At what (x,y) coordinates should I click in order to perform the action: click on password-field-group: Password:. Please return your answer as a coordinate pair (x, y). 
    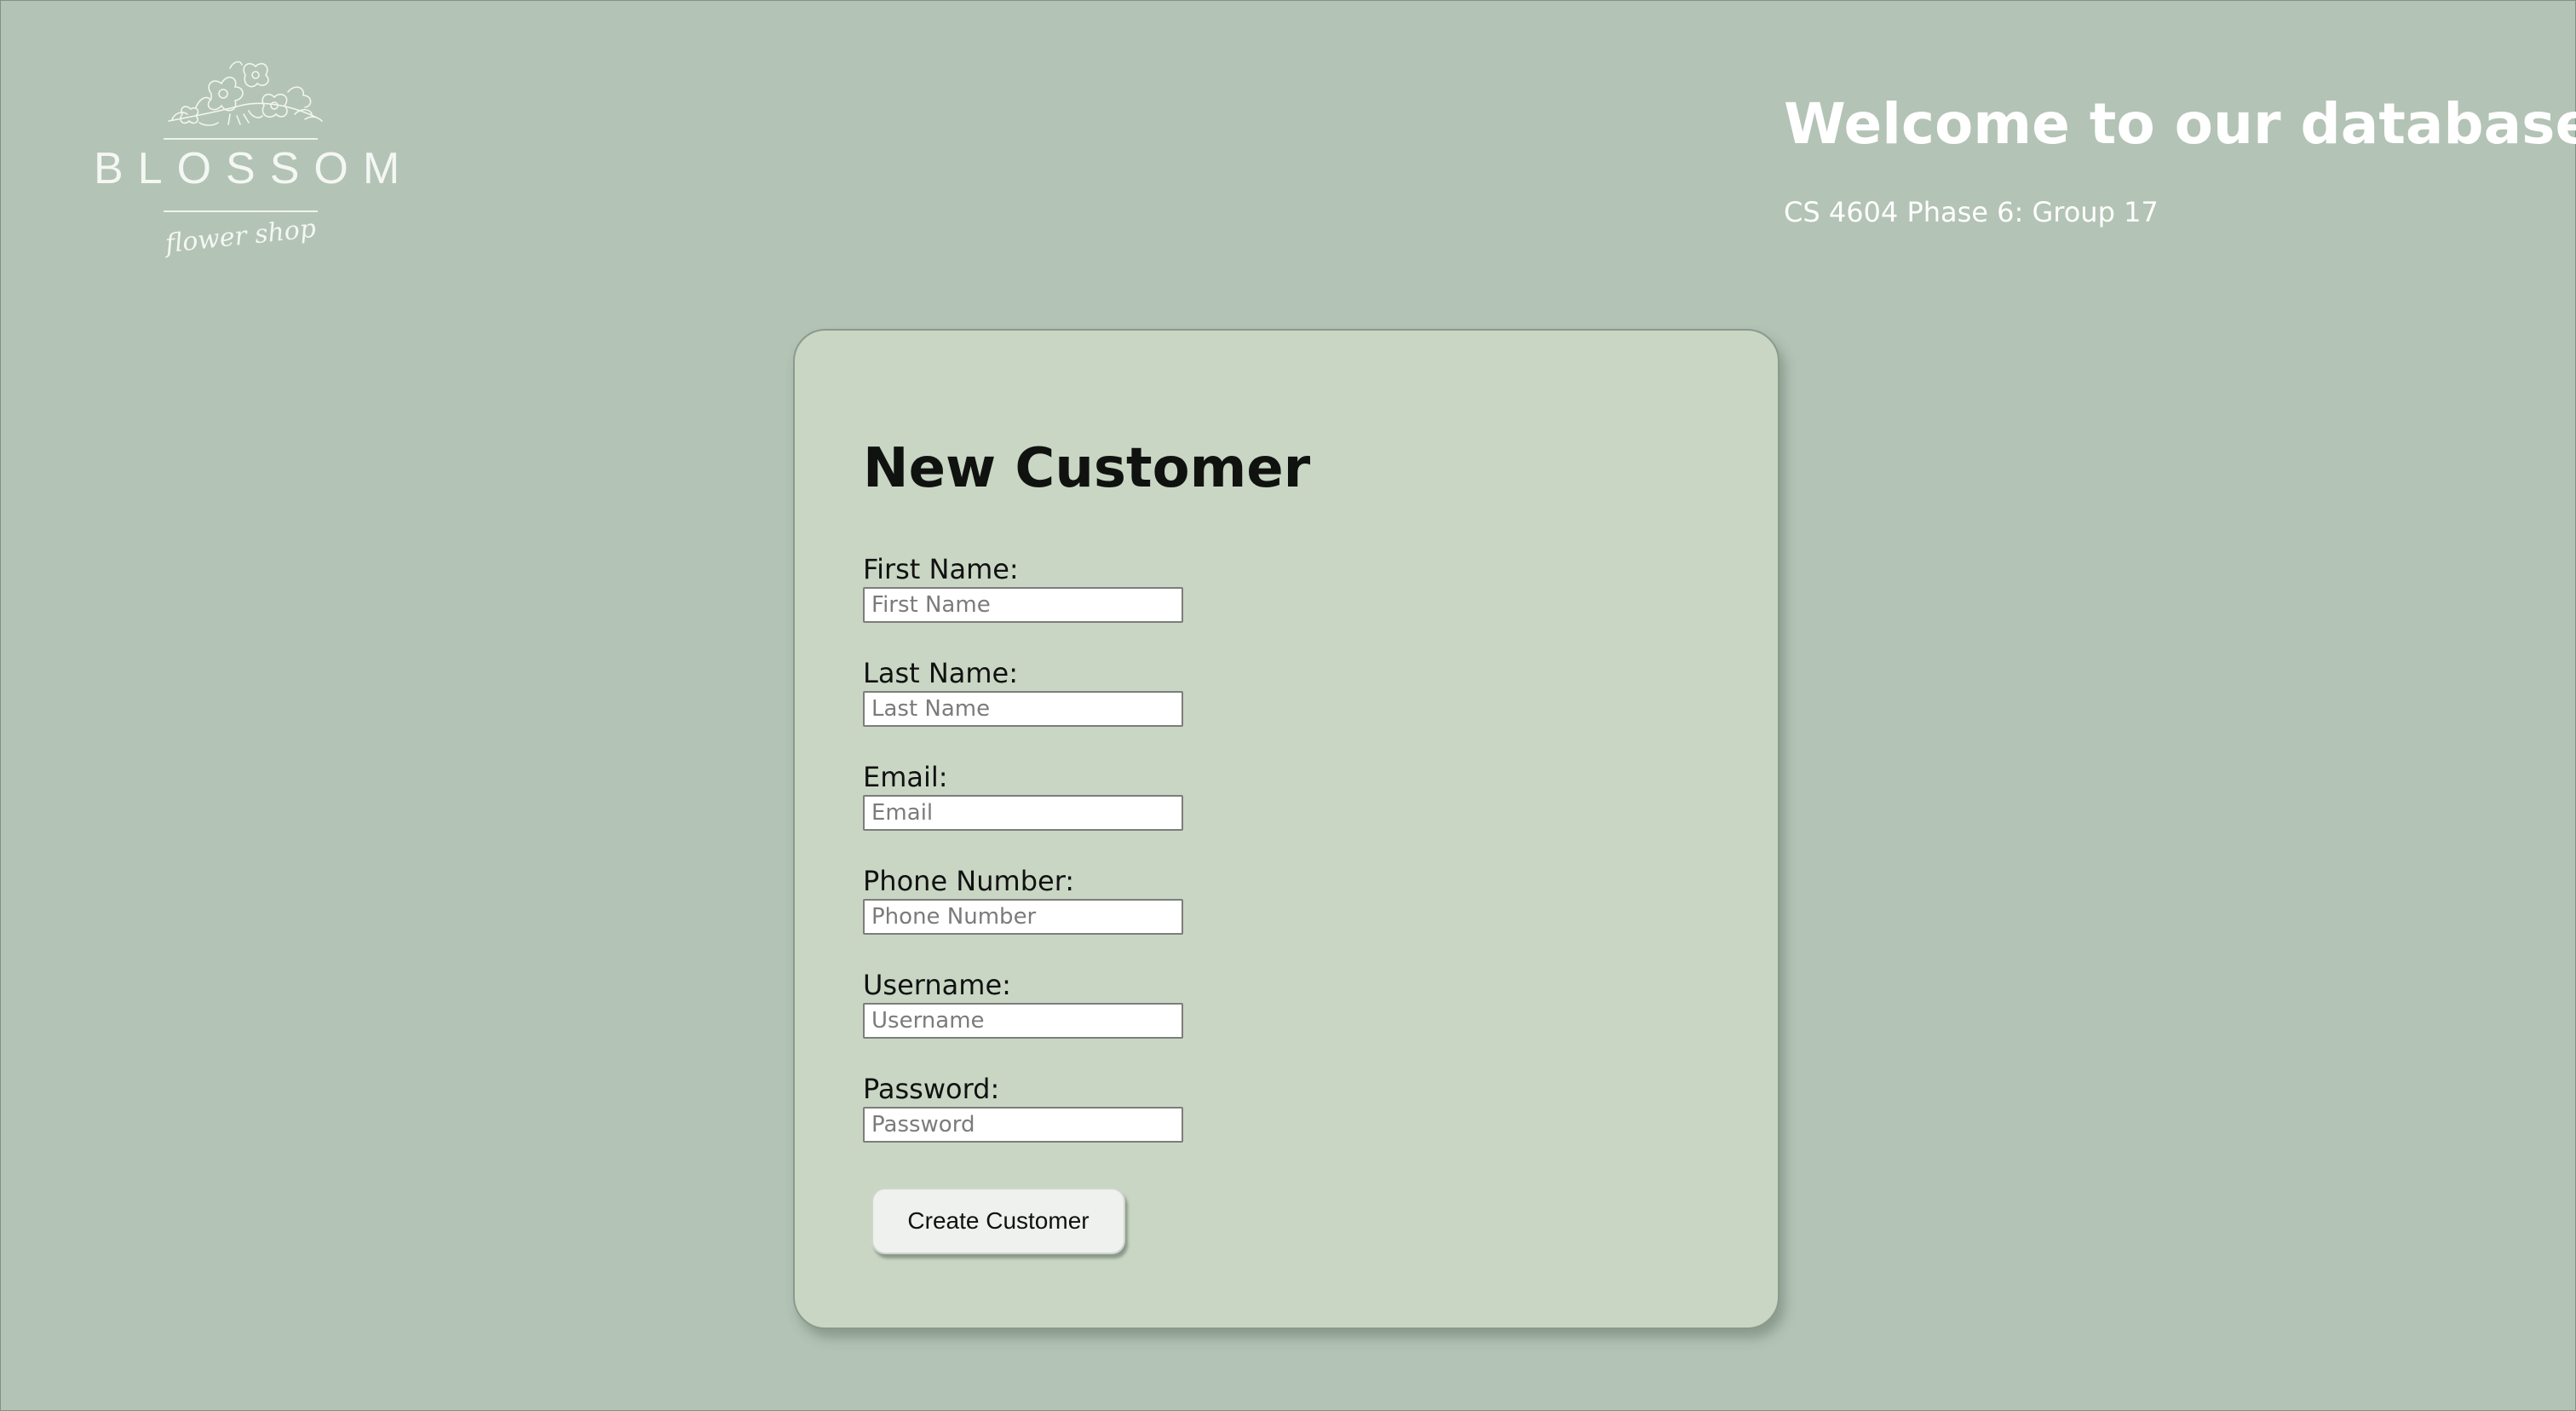
    Looking at the image, I should click on (1023, 1109).